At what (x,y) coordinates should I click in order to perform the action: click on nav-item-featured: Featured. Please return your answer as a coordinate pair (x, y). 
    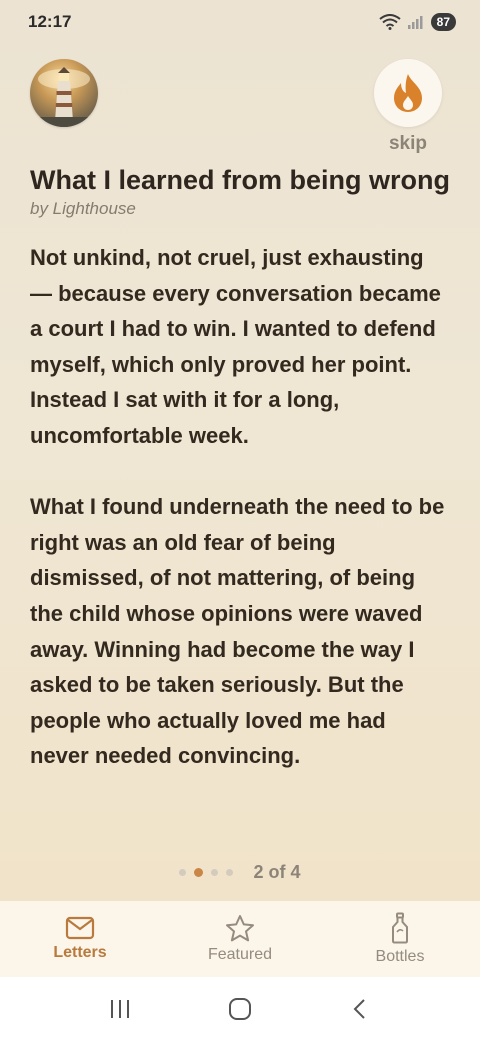
    Looking at the image, I should click on (240, 939).